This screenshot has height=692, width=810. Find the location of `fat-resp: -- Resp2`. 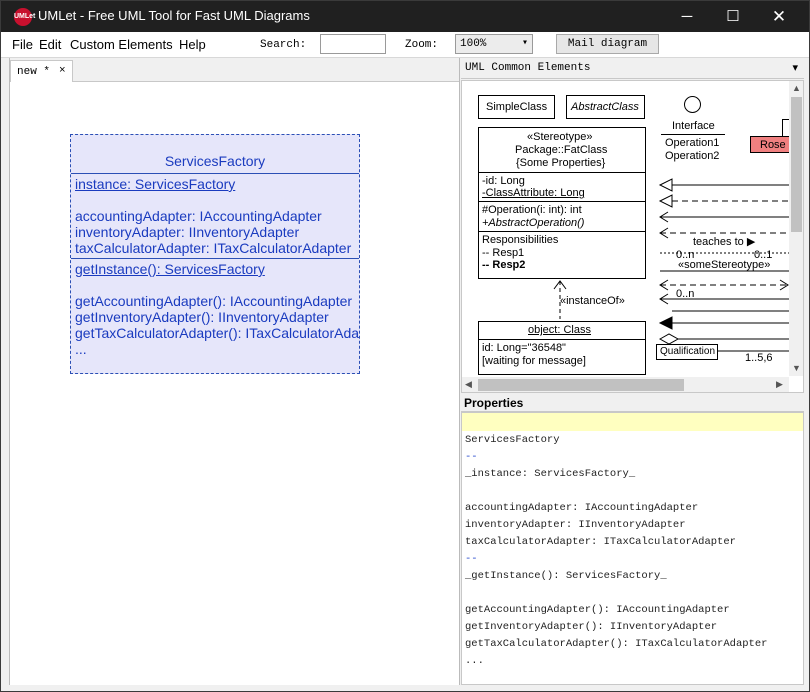

fat-resp: -- Resp2 is located at coordinates (504, 265).